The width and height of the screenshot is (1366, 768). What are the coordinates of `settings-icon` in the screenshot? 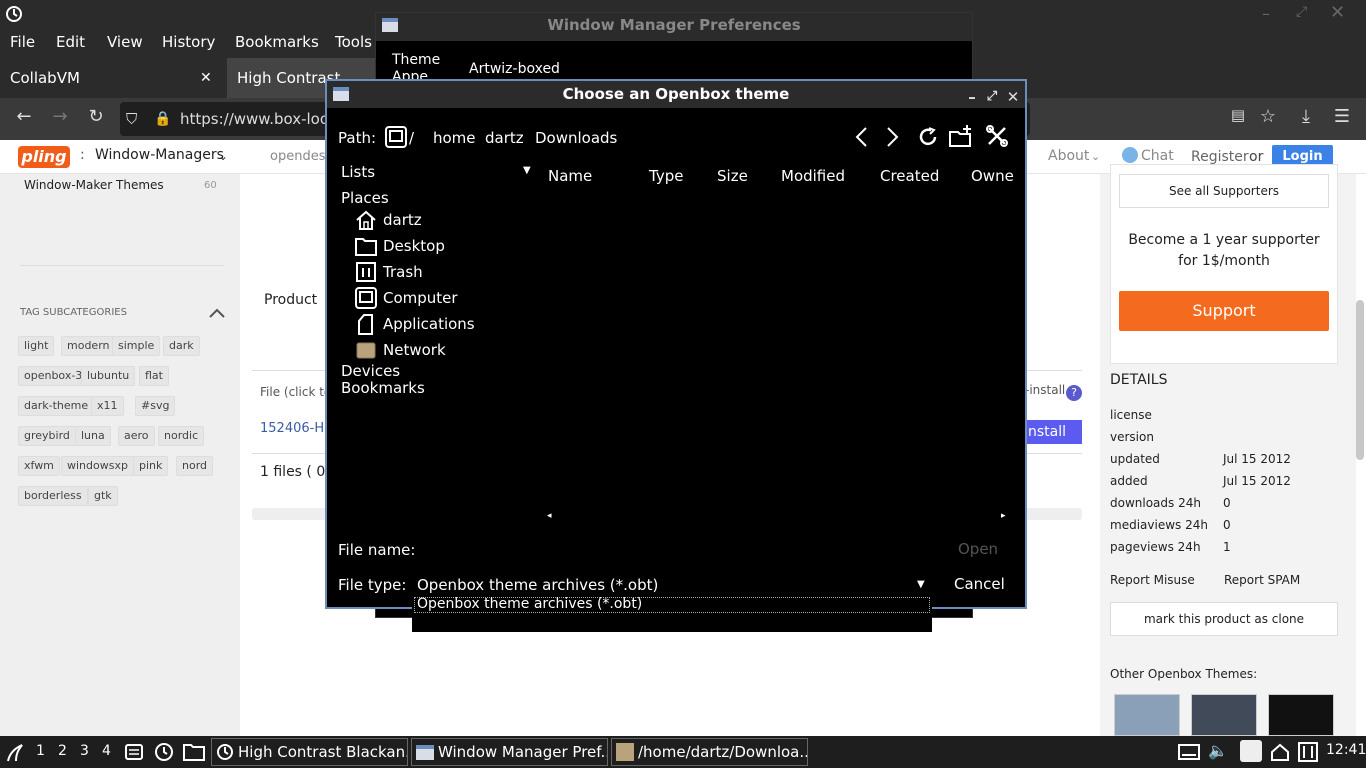 It's located at (1308, 752).